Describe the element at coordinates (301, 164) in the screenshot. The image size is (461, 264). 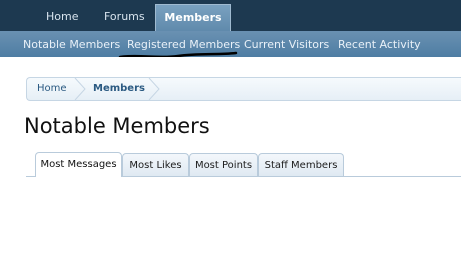
I see `tab-staff-members: Staff Members` at that location.